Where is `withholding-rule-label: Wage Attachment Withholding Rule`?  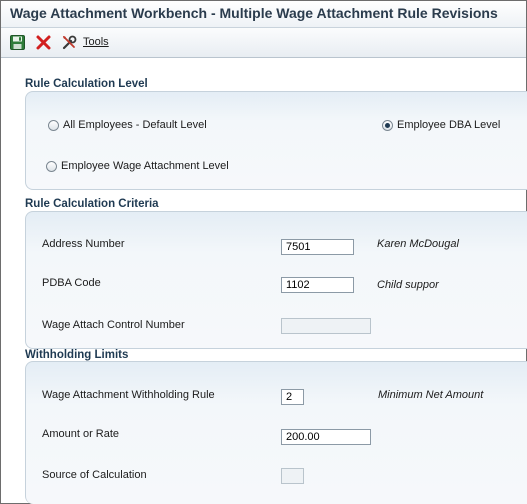 withholding-rule-label: Wage Attachment Withholding Rule is located at coordinates (128, 395).